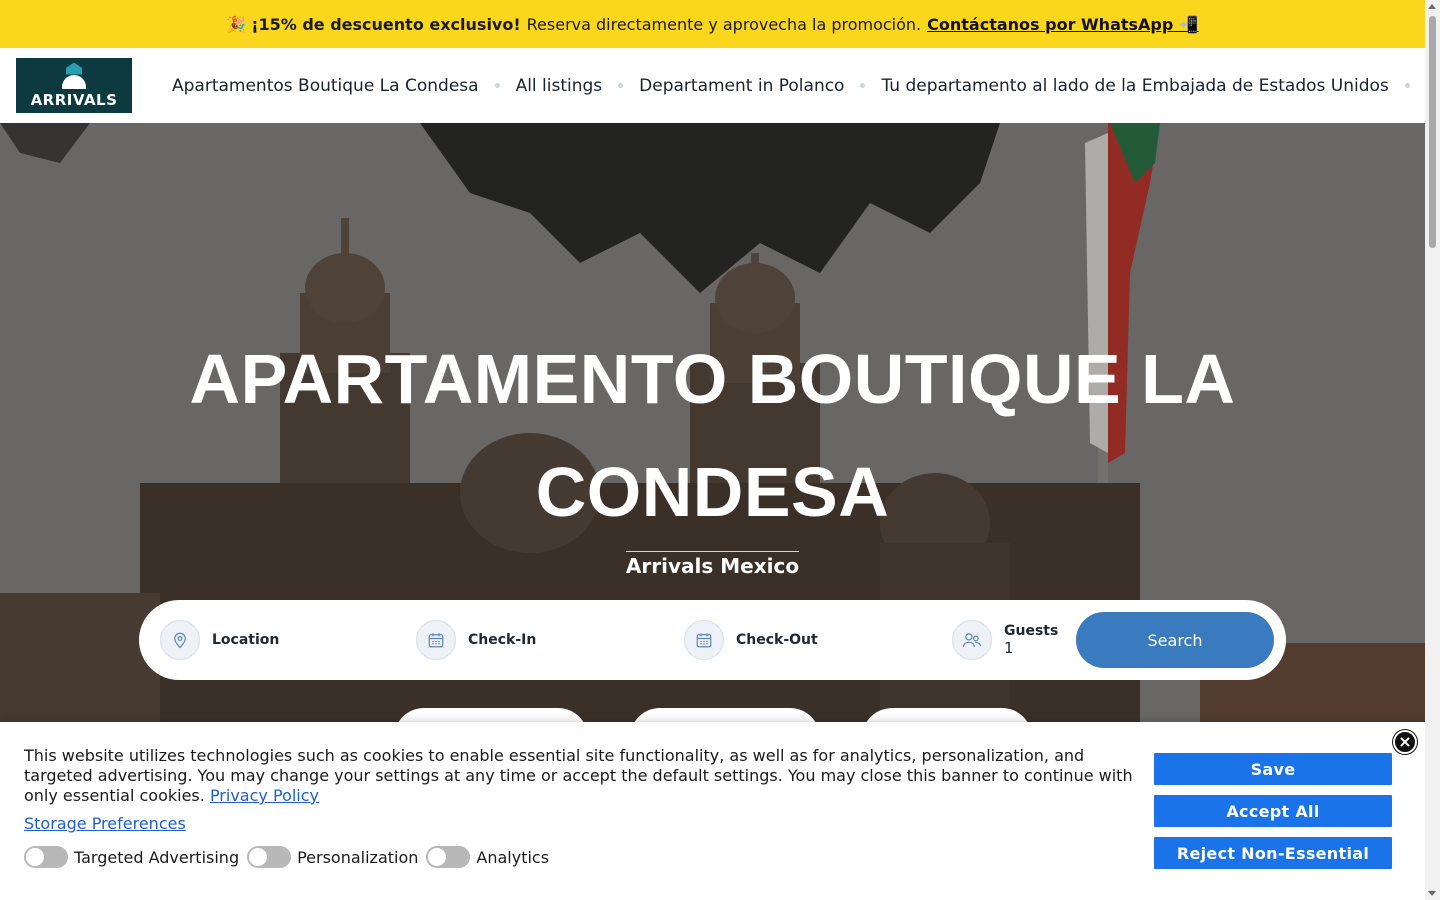 The height and width of the screenshot is (900, 1440). I want to click on house-logo-icon, so click(74, 75).